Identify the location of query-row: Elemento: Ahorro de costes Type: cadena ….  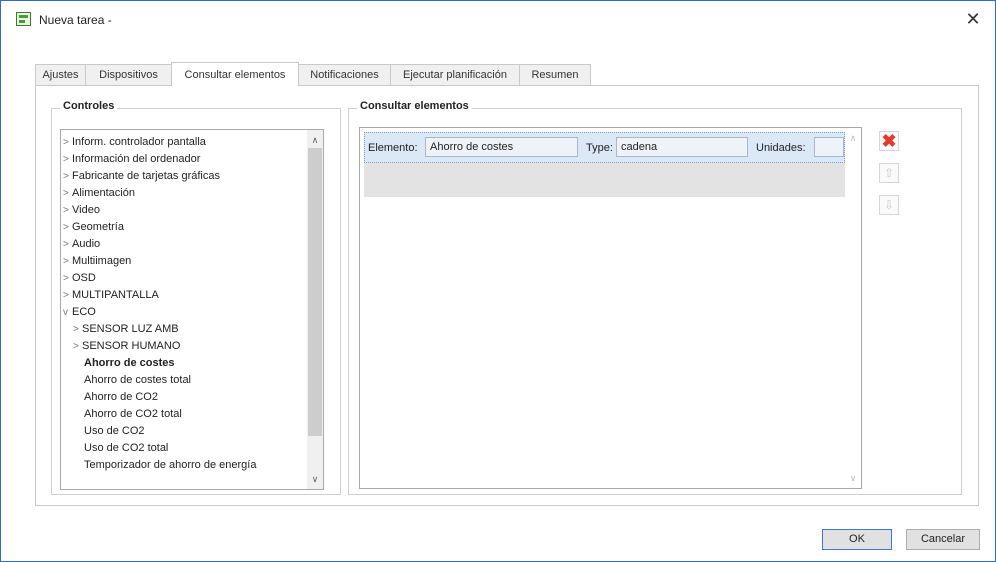
(604, 147).